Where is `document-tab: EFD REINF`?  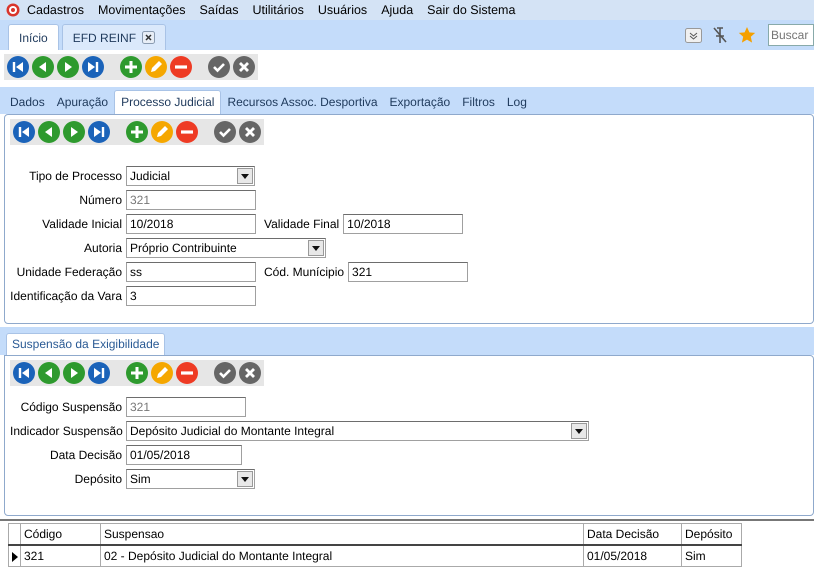 document-tab: EFD REINF is located at coordinates (114, 37).